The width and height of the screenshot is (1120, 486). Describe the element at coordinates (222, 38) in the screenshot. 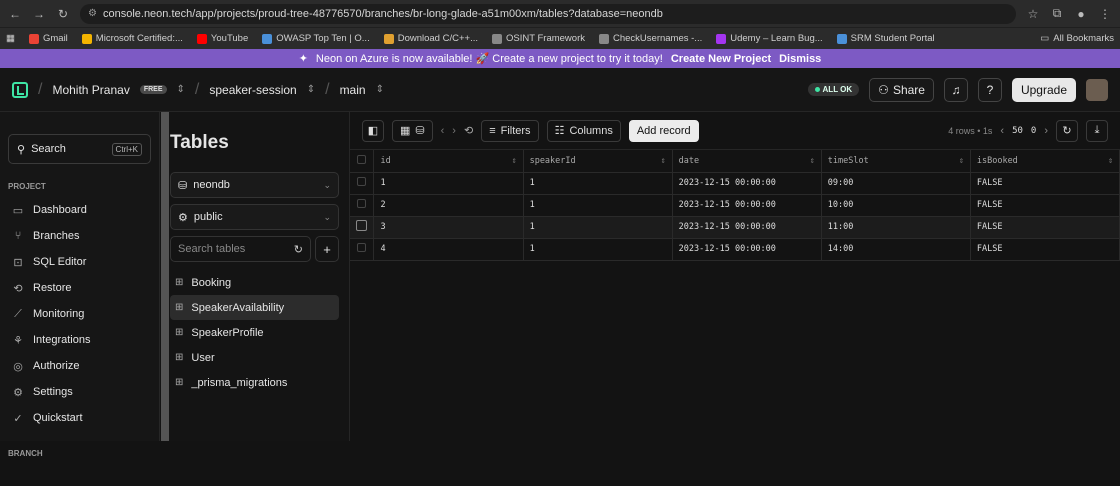

I see `bookmark-item: YouTube` at that location.